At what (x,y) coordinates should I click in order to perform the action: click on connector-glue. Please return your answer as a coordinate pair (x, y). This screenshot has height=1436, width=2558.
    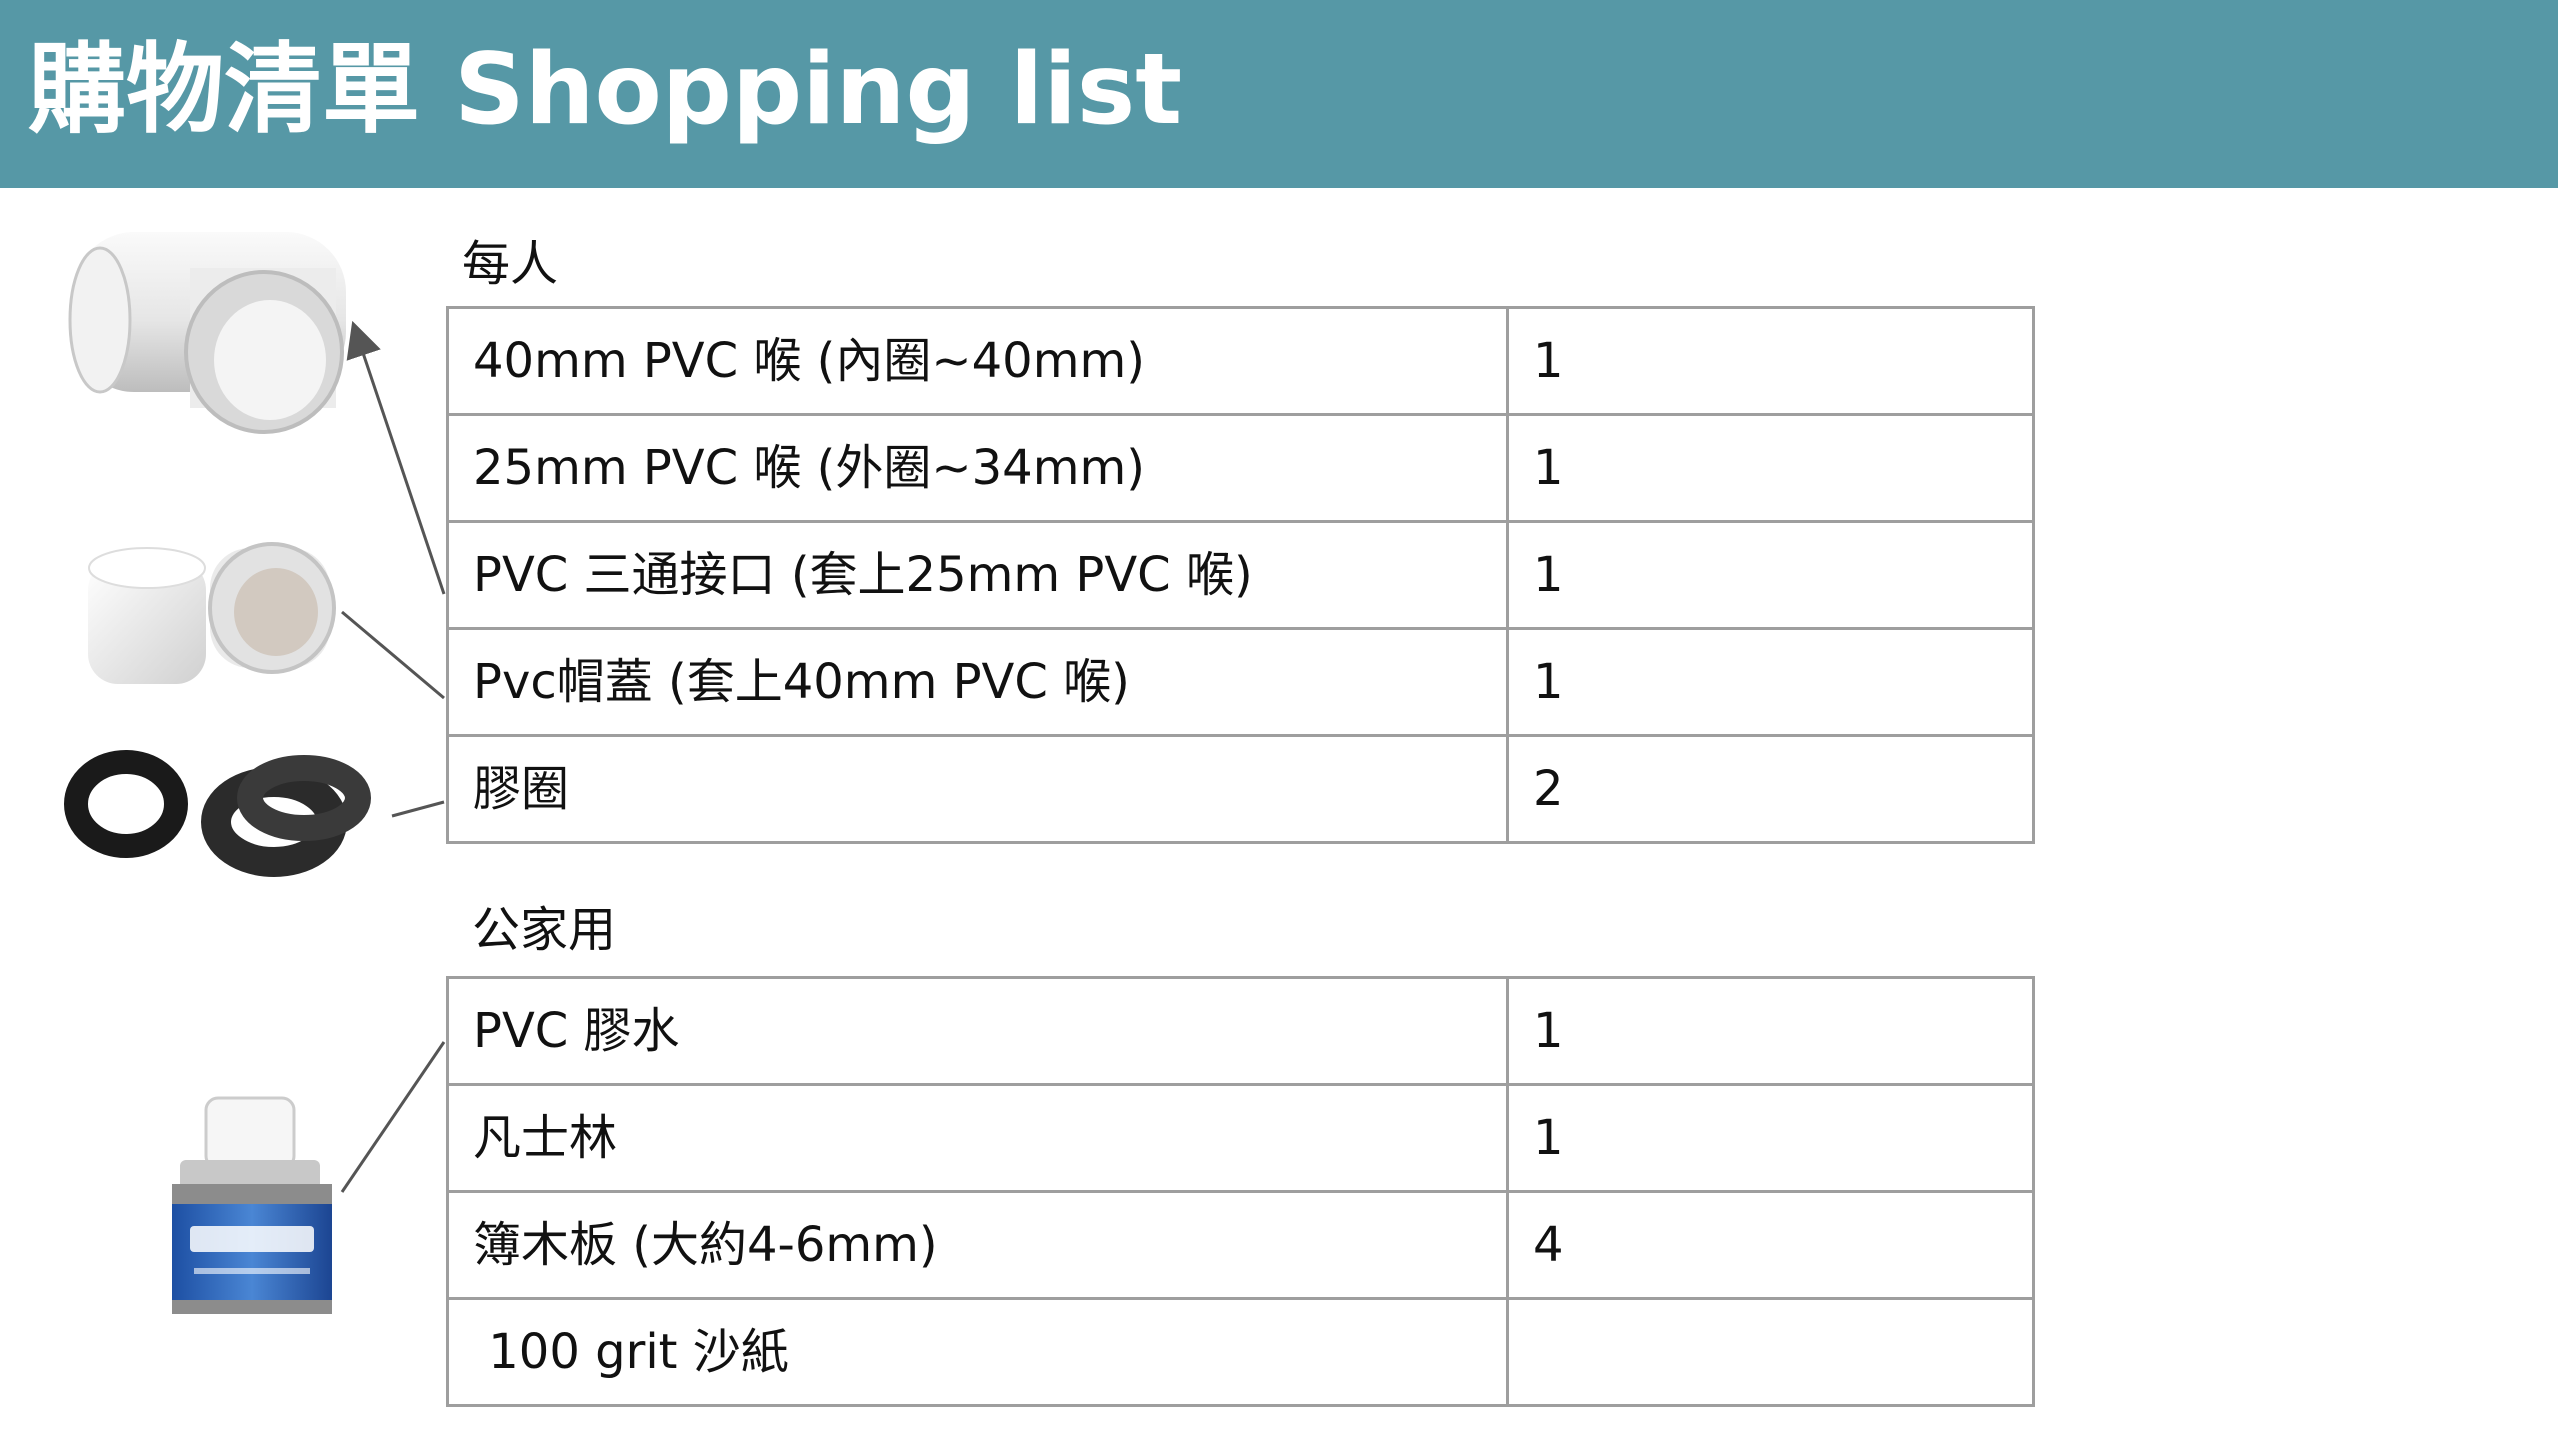
    Looking at the image, I should click on (393, 1117).